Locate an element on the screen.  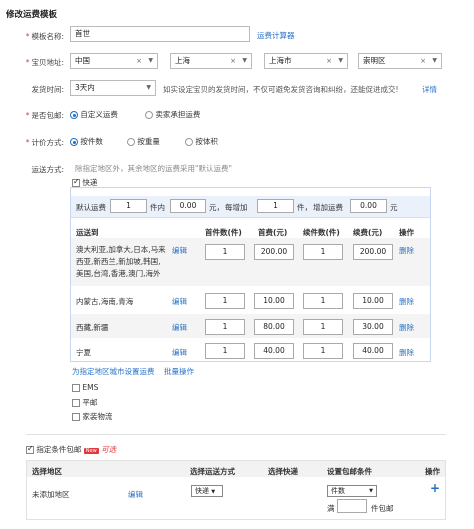
radio-seller-pays: 卖家承担运费 is located at coordinates (172, 114).